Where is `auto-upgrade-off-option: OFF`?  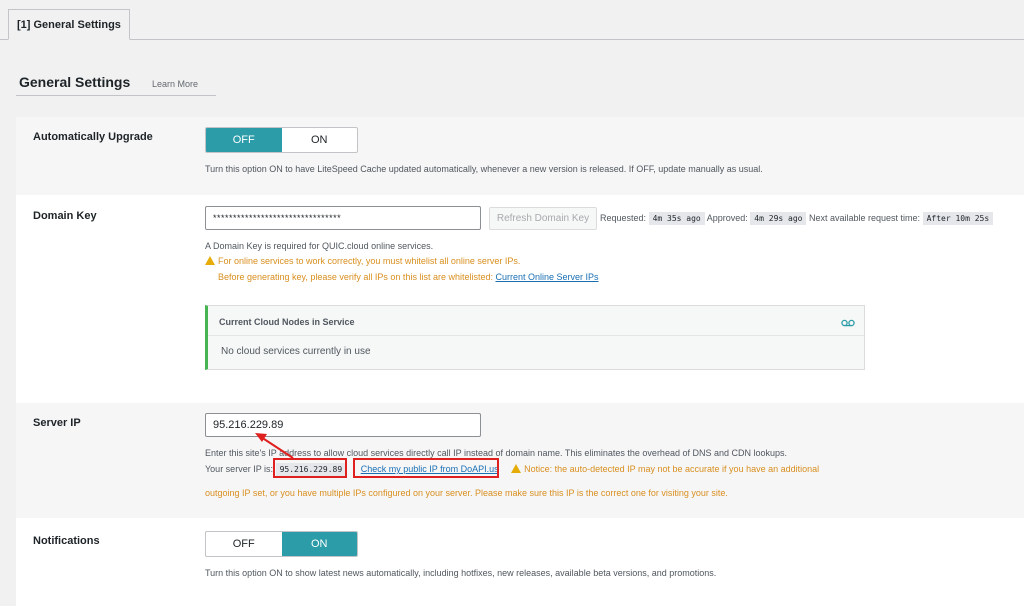
auto-upgrade-off-option: OFF is located at coordinates (244, 140).